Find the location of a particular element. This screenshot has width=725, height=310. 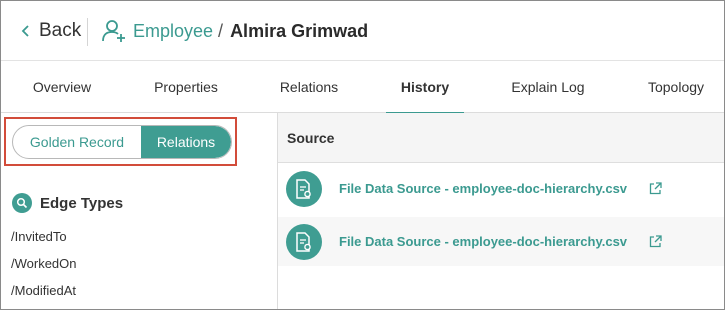

toggle-relations: Relations is located at coordinates (186, 142).